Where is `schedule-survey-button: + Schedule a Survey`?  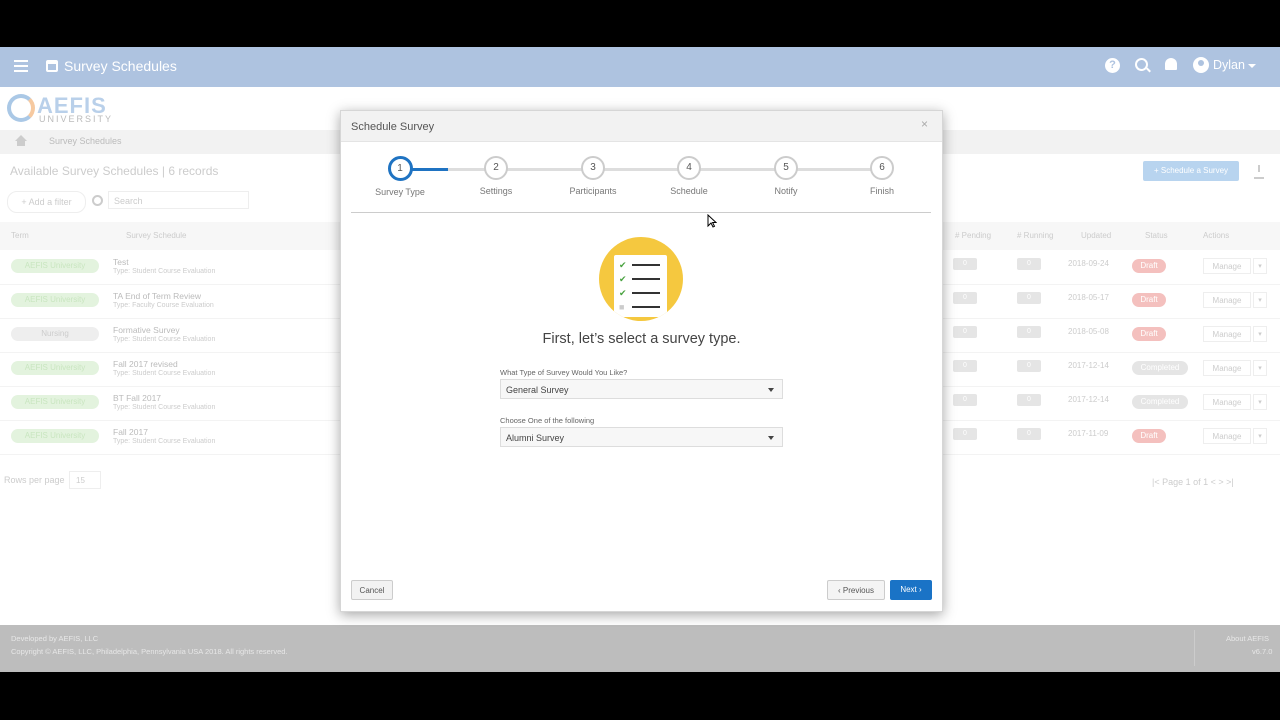
schedule-survey-button: + Schedule a Survey is located at coordinates (1191, 171).